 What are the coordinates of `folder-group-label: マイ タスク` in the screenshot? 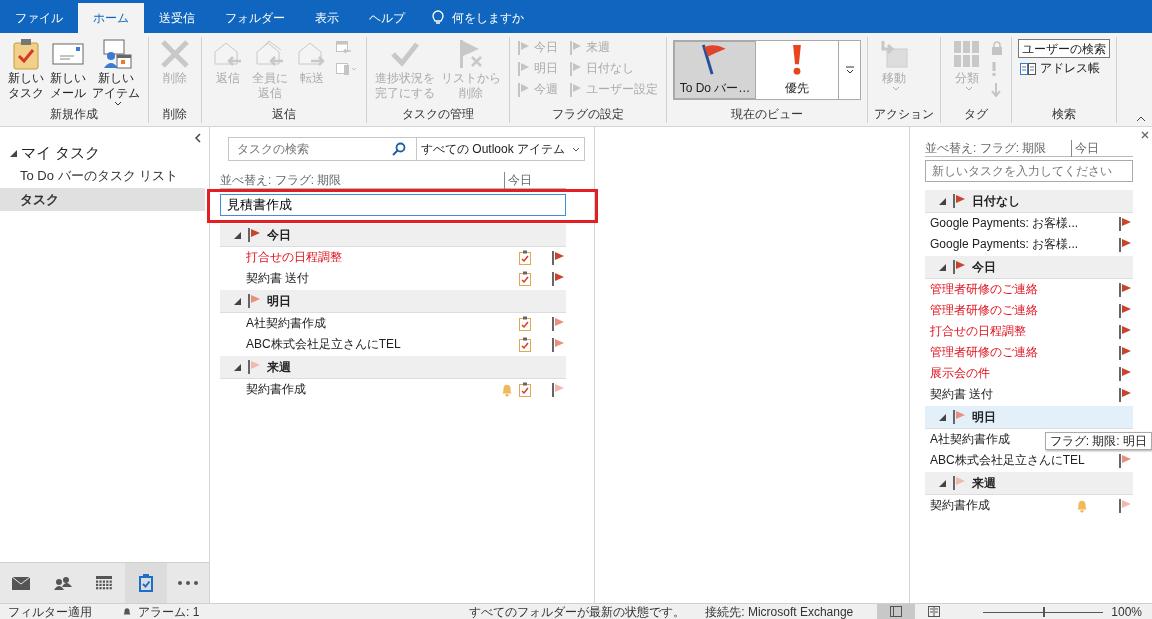 It's located at (61, 153).